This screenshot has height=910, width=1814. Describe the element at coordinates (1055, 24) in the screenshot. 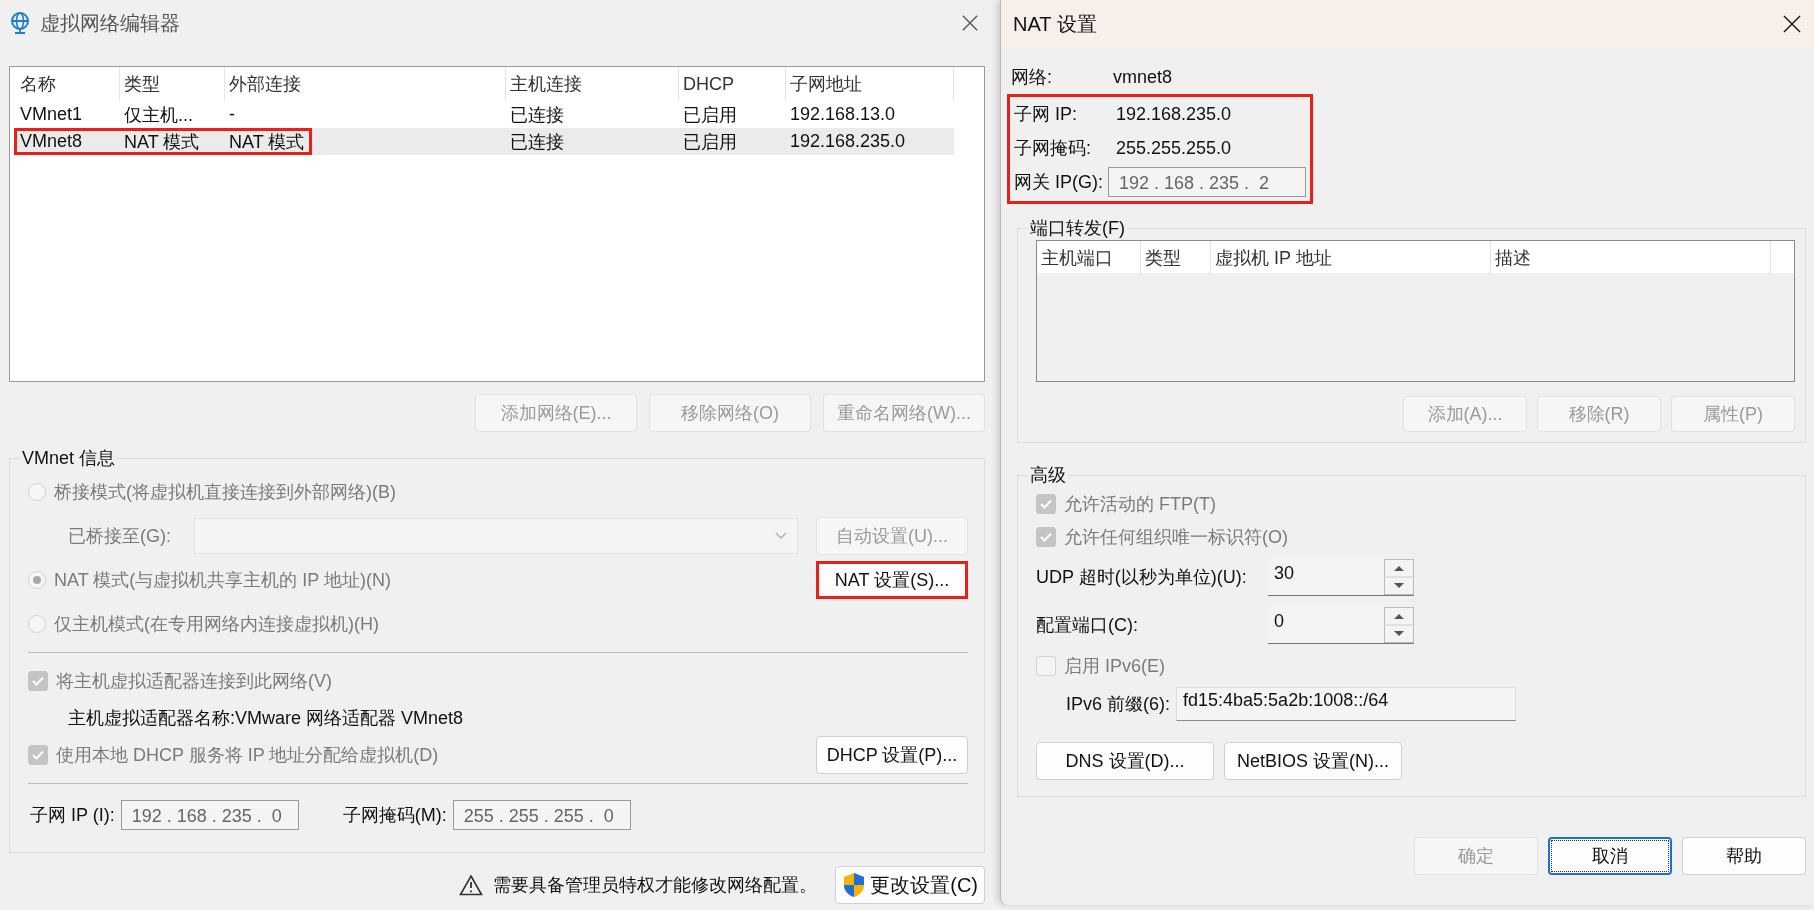

I see `window-title: NAT 设置` at that location.